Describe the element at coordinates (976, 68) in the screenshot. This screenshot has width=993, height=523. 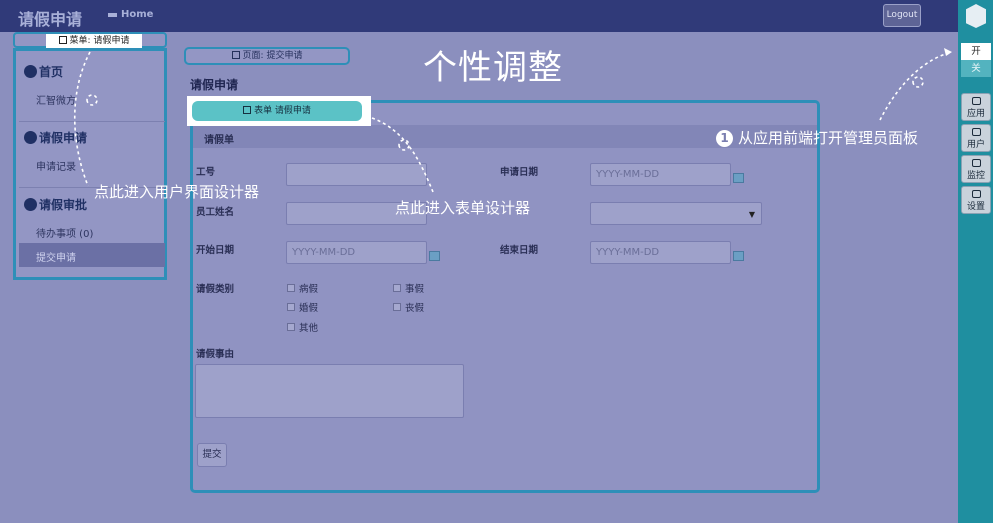
I see `toggle-off: 关` at that location.